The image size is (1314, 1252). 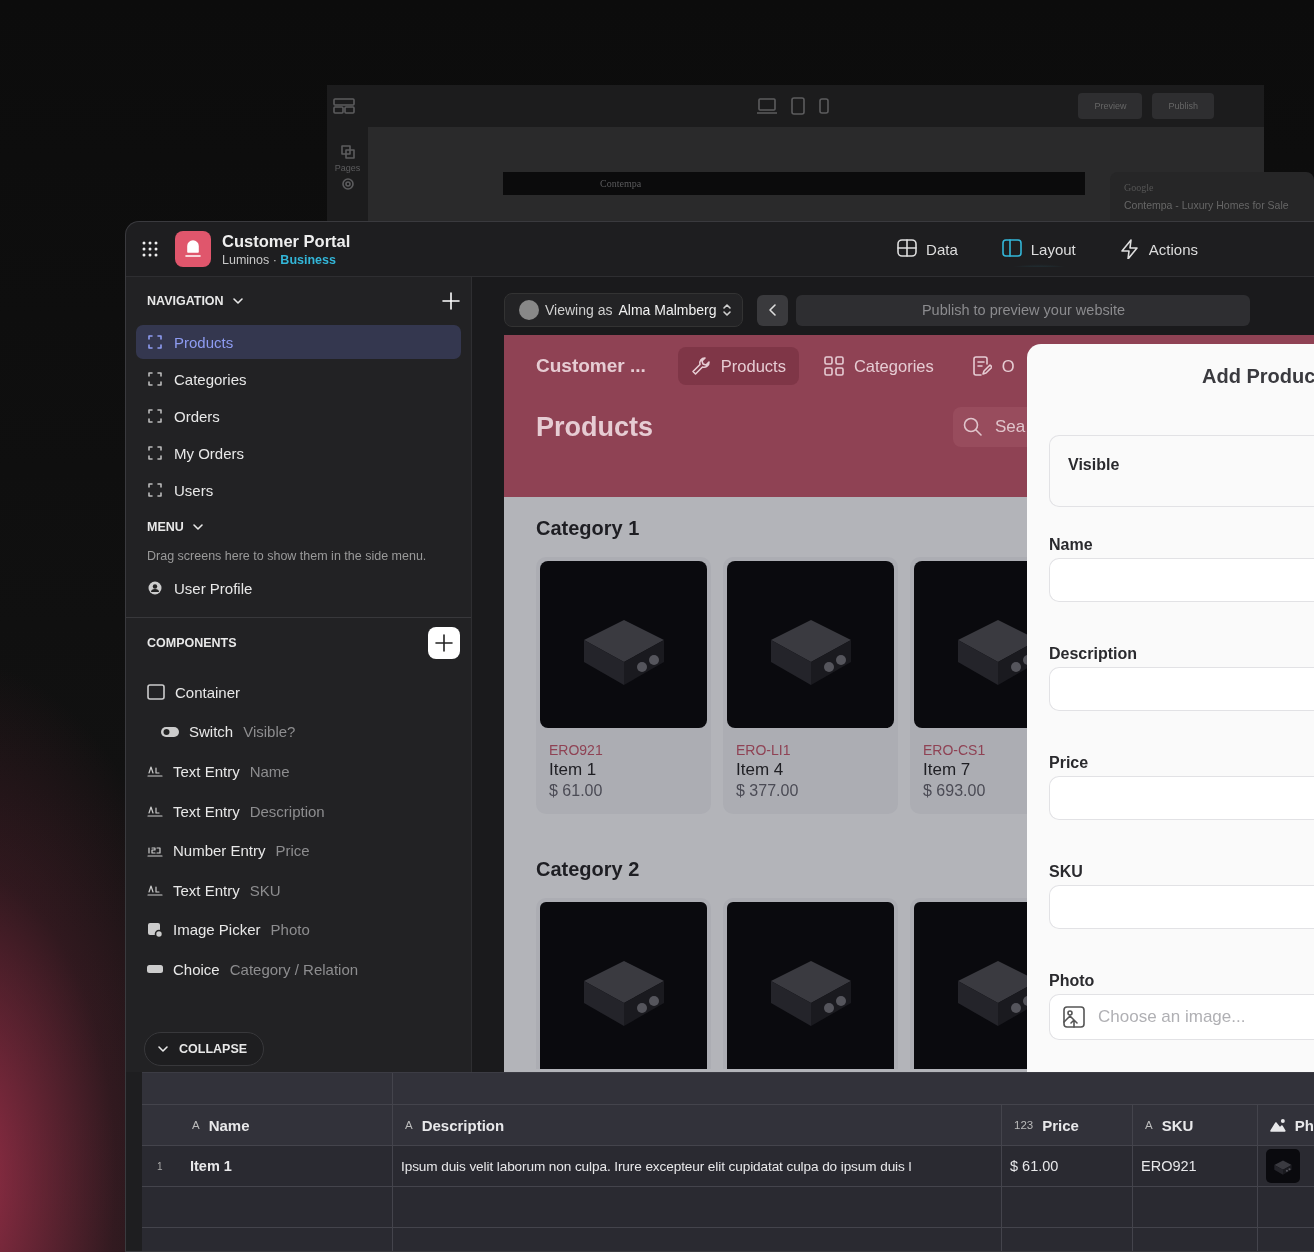 I want to click on product-sku: ERO-LI1, so click(x=763, y=750).